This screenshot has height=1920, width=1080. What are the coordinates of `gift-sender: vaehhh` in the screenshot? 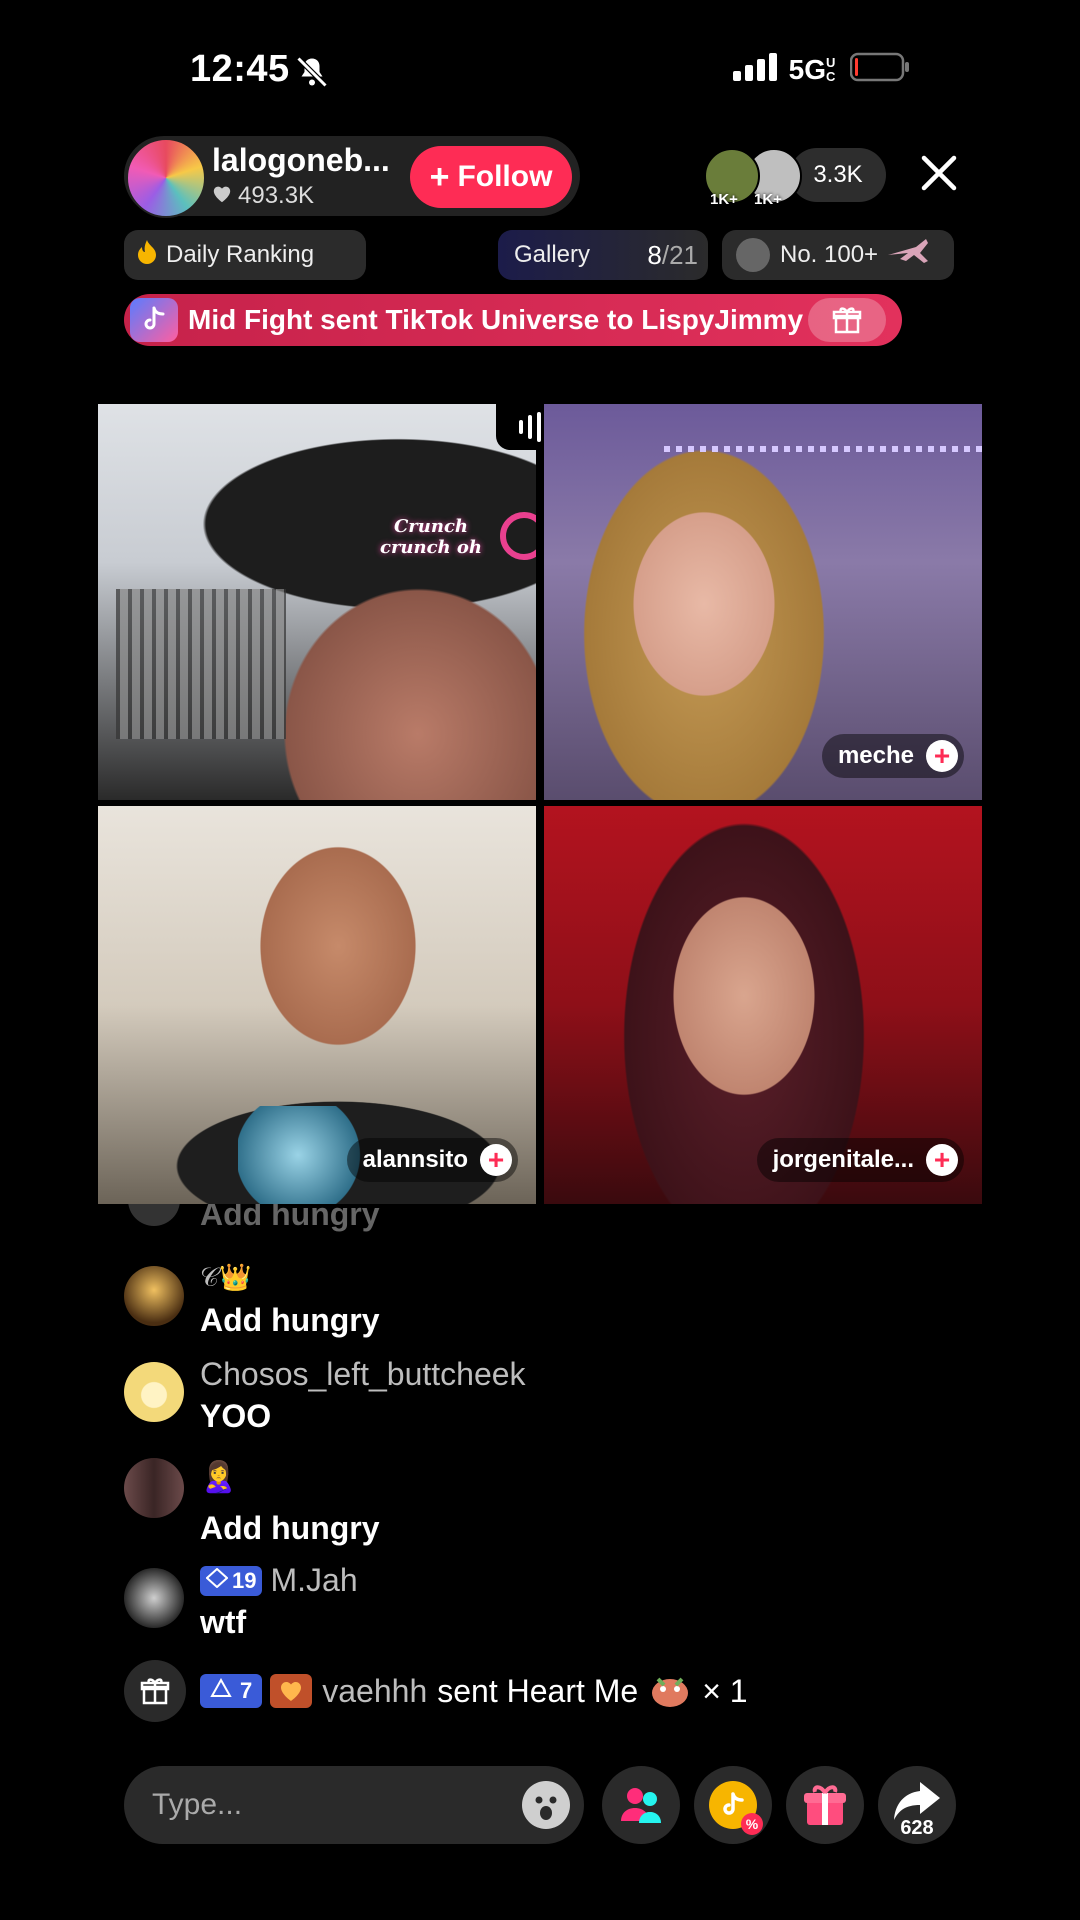 It's located at (374, 1691).